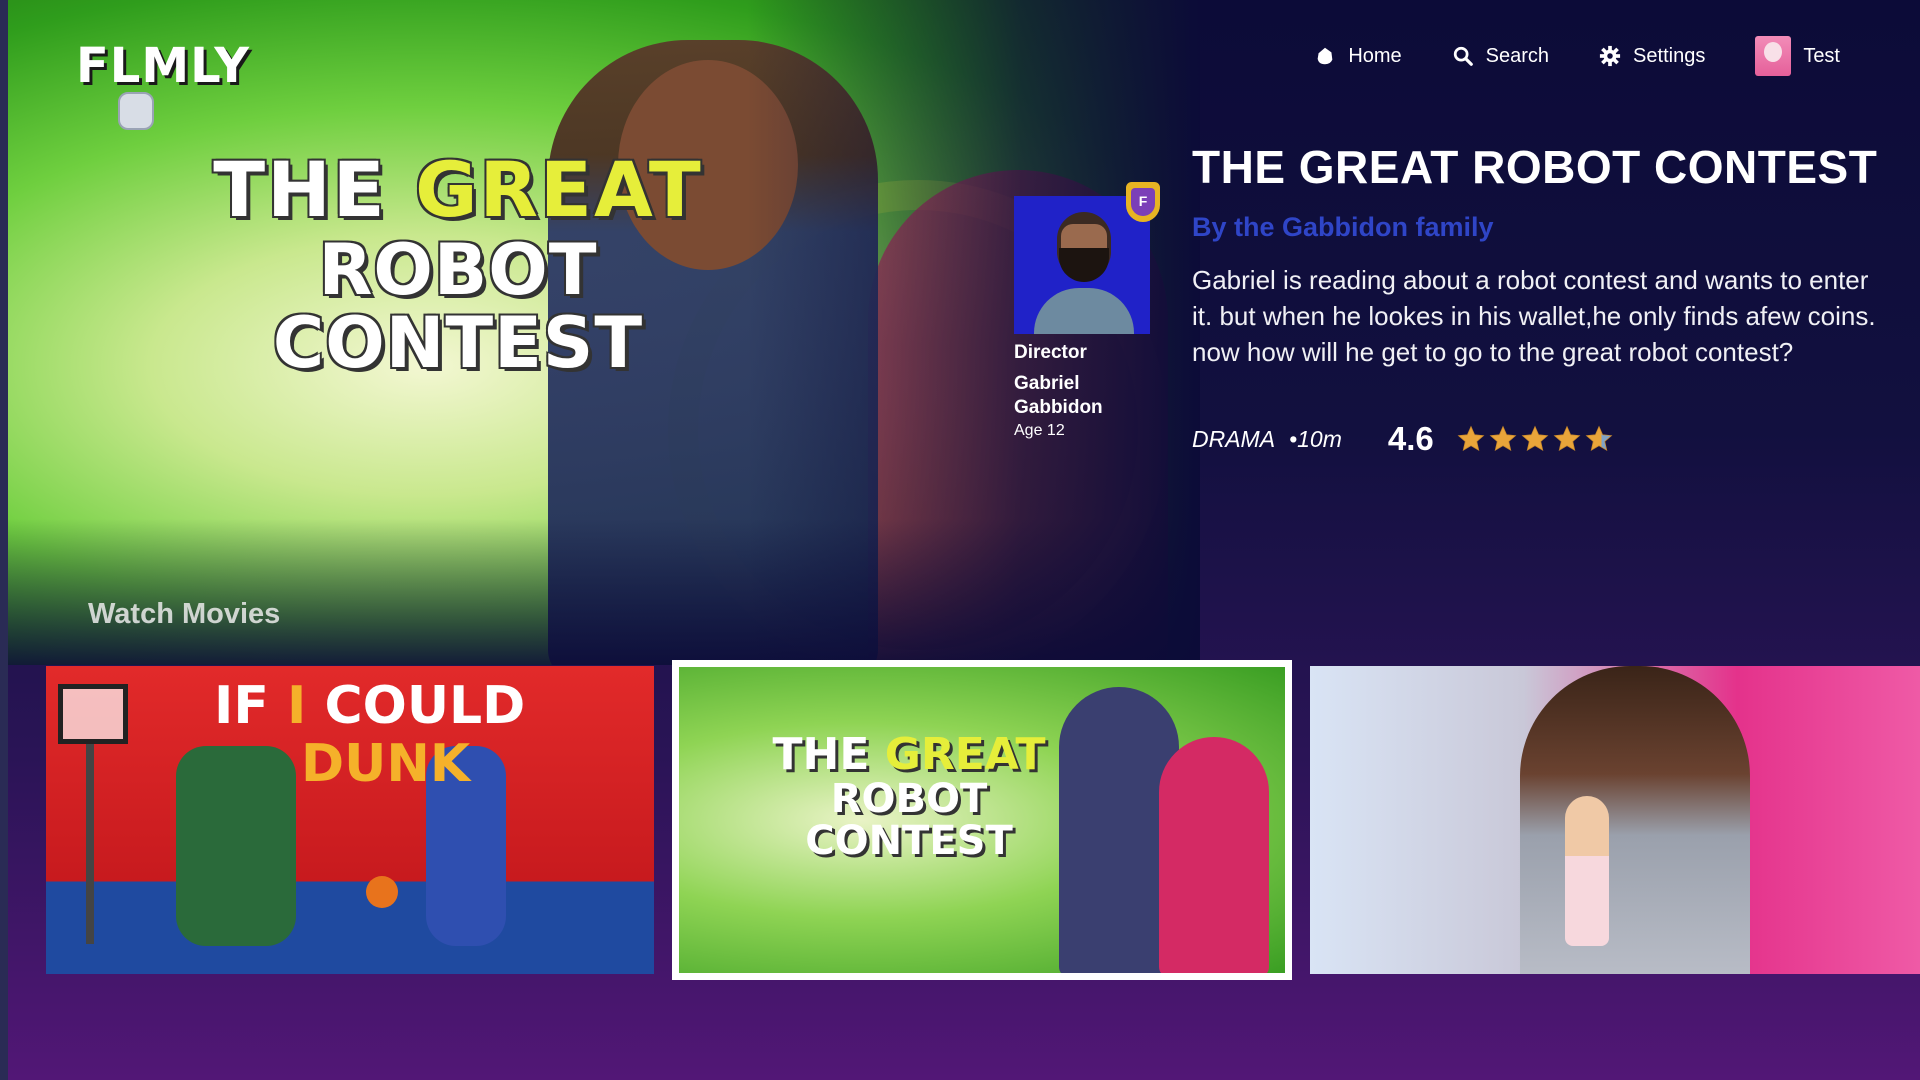 This screenshot has height=1080, width=1920. I want to click on nav-settings-label: Settings, so click(1669, 55).